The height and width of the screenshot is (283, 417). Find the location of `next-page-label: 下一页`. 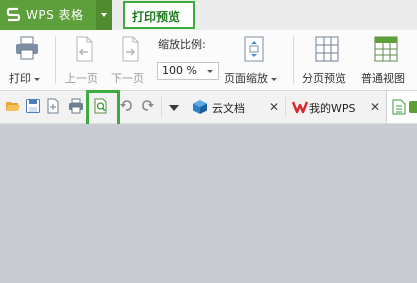

next-page-label: 下一页 is located at coordinates (127, 78).